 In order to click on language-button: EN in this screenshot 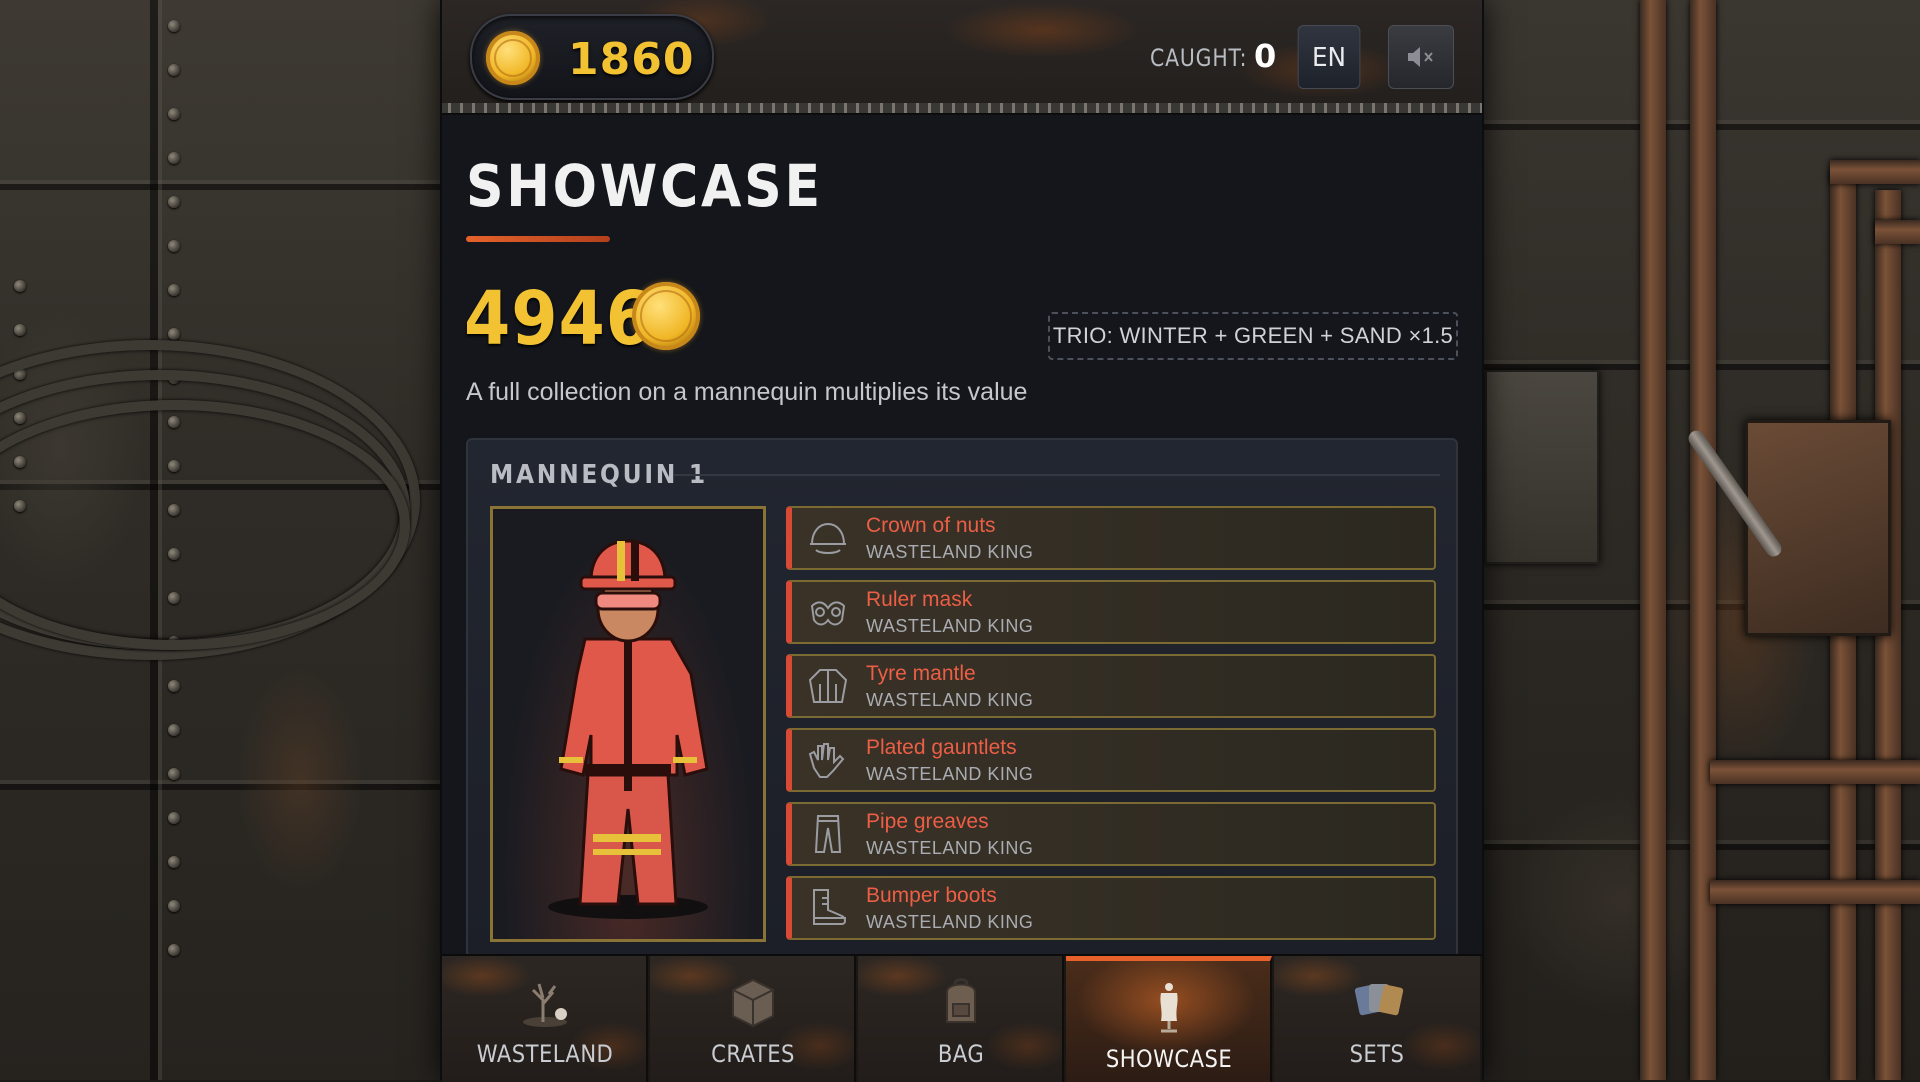, I will do `click(1329, 57)`.